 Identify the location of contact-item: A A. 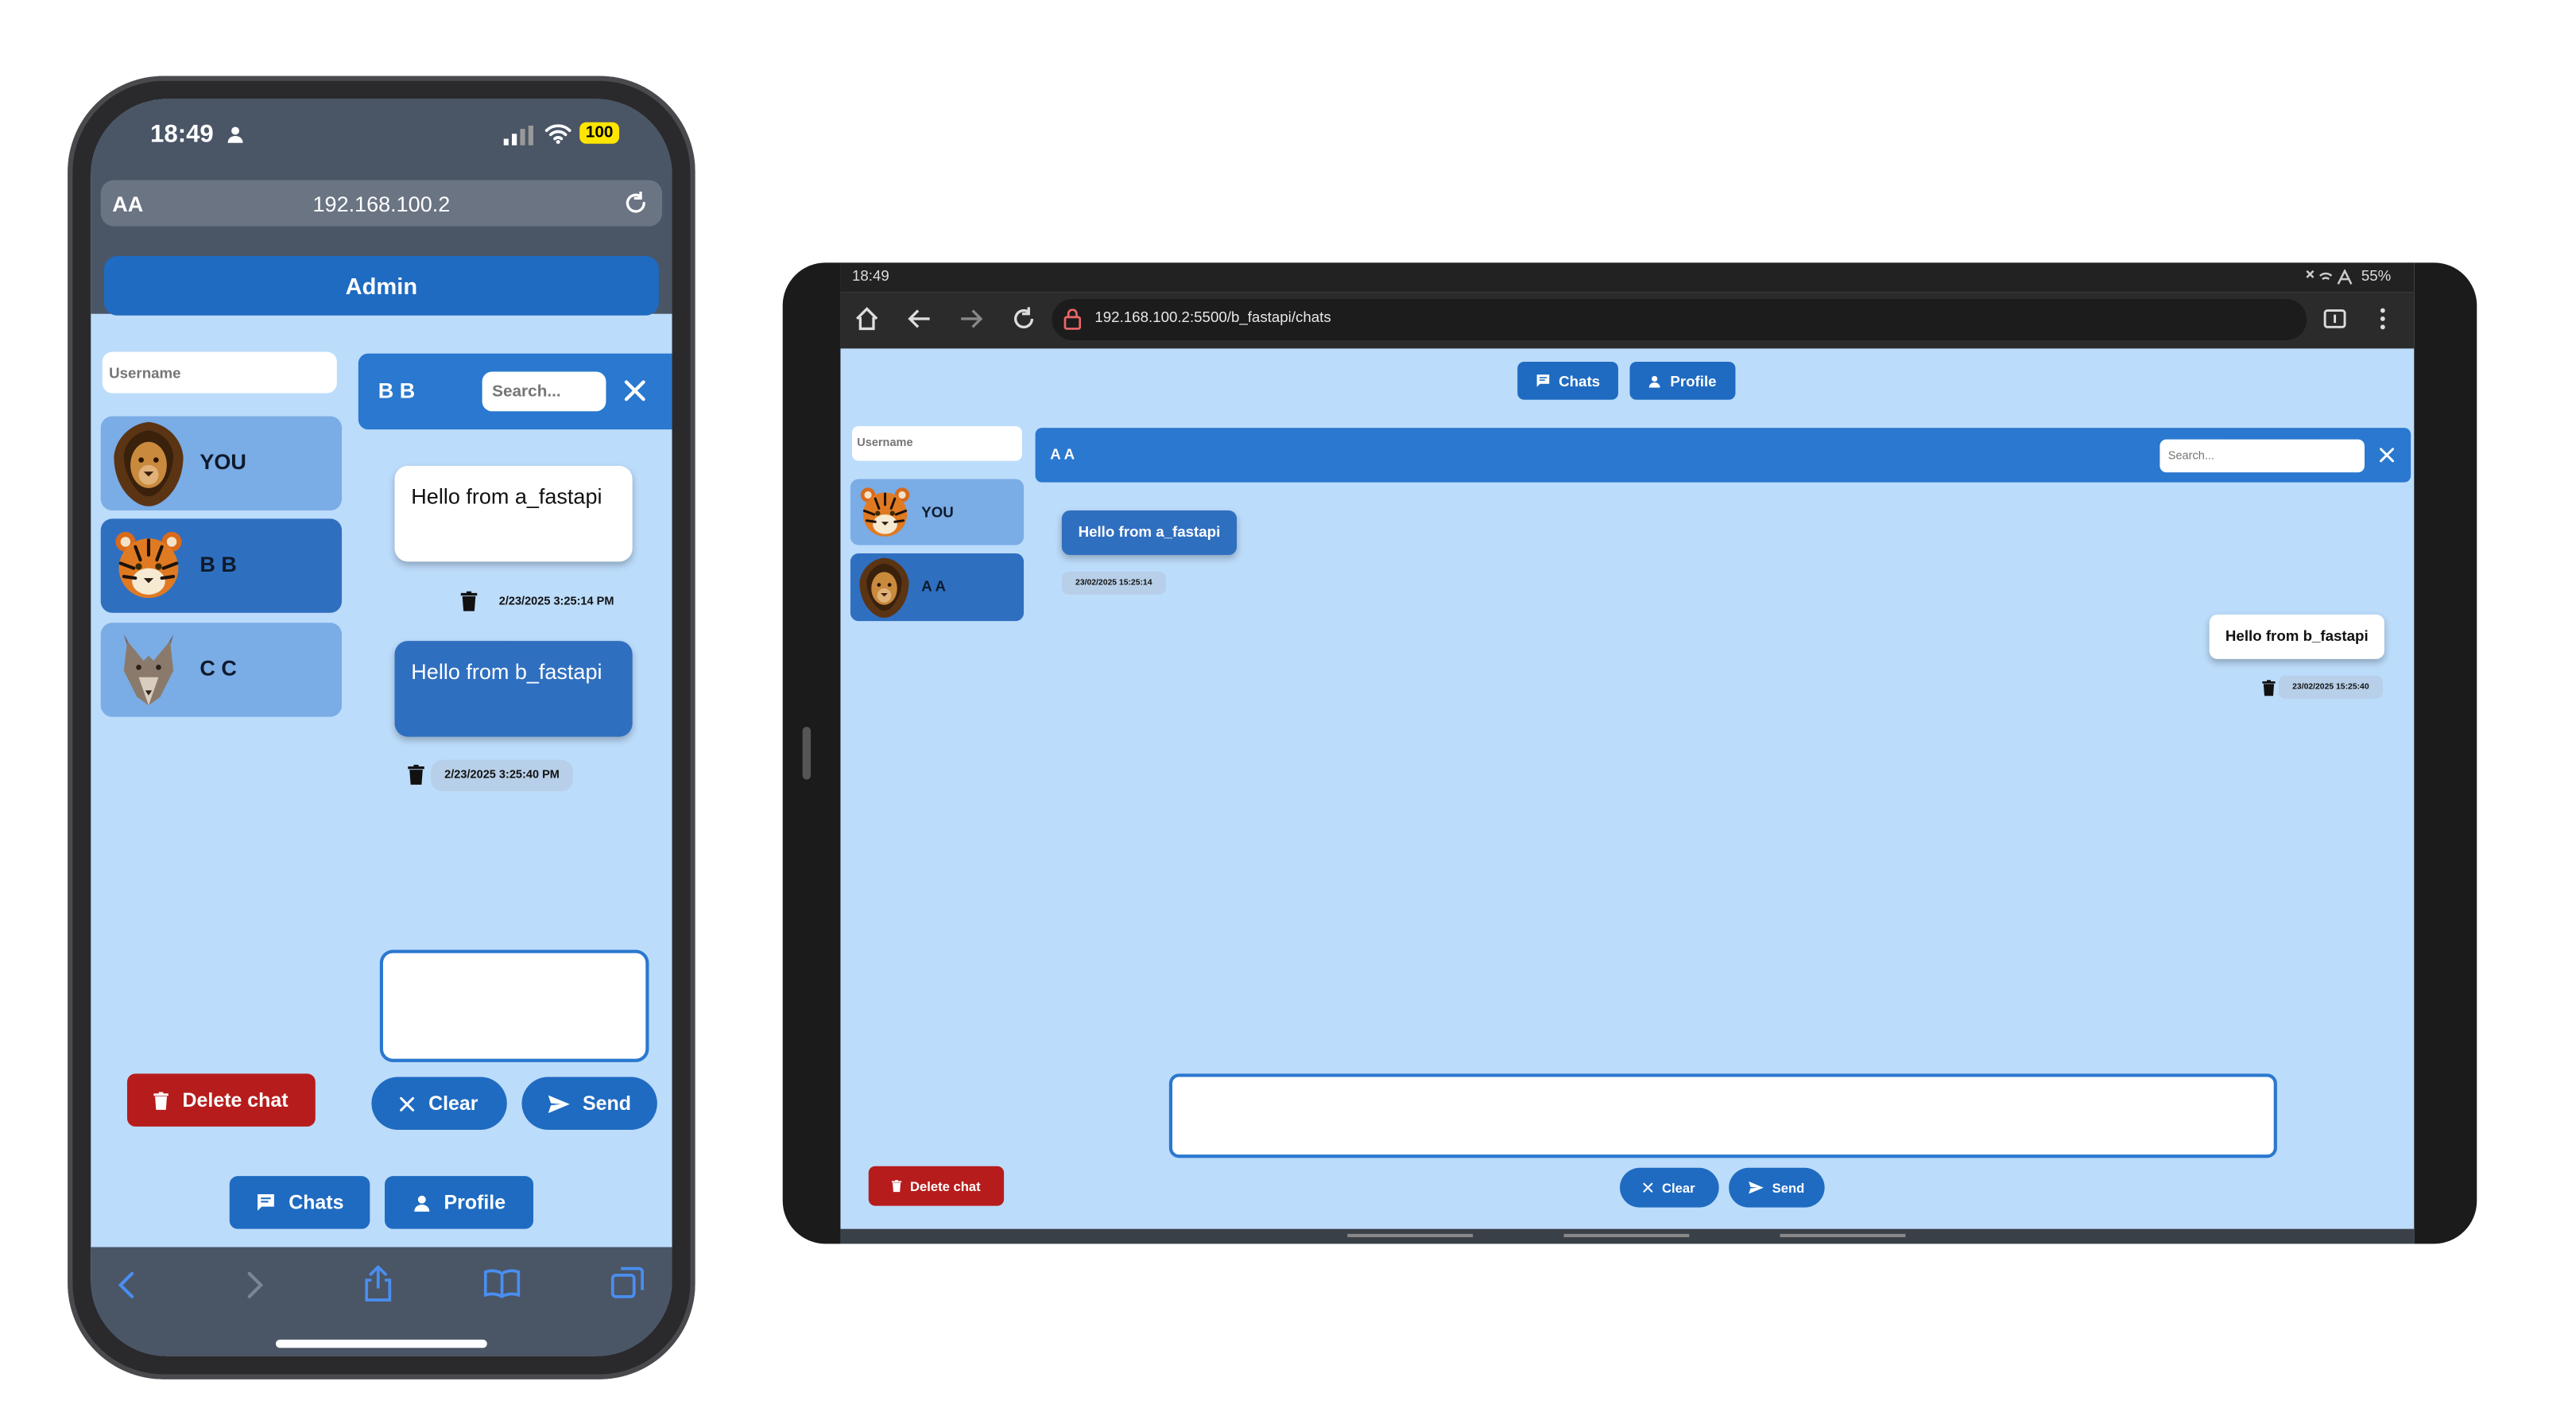
(937, 587).